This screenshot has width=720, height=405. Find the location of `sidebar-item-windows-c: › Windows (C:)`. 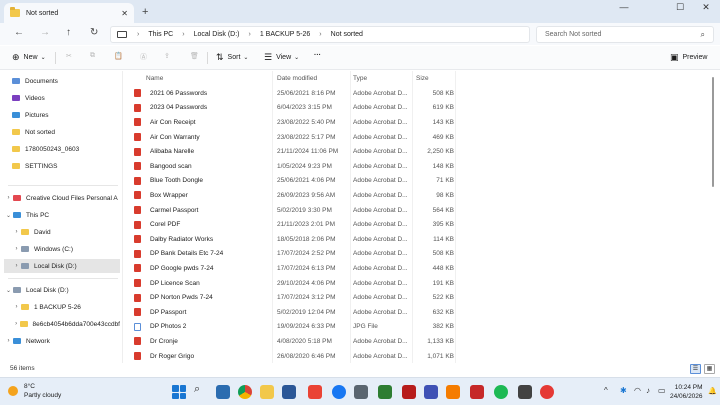

sidebar-item-windows-c: › Windows (C:) is located at coordinates (66, 249).